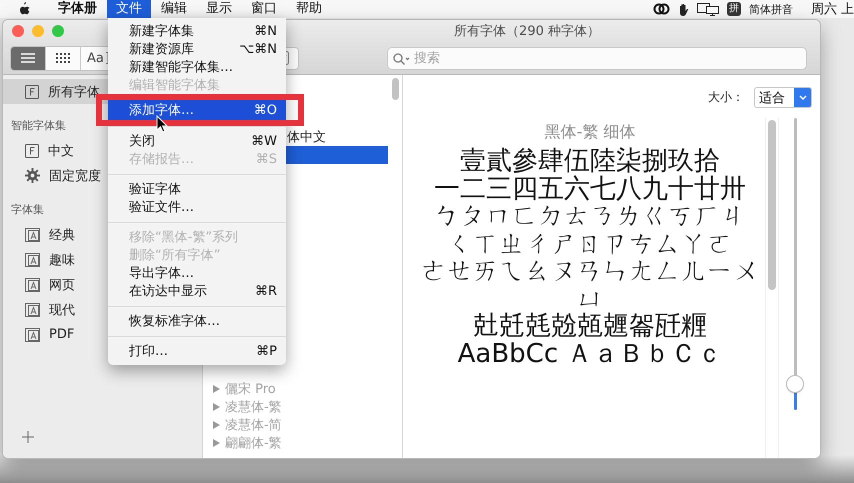 This screenshot has width=854, height=483. I want to click on display-icon, so click(707, 9).